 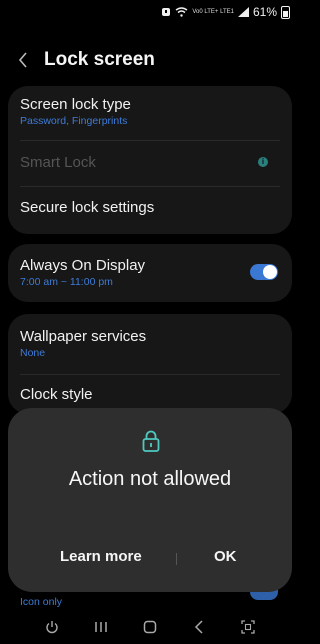 What do you see at coordinates (83, 336) in the screenshot?
I see `wallpaper-services-label: Wallpaper services` at bounding box center [83, 336].